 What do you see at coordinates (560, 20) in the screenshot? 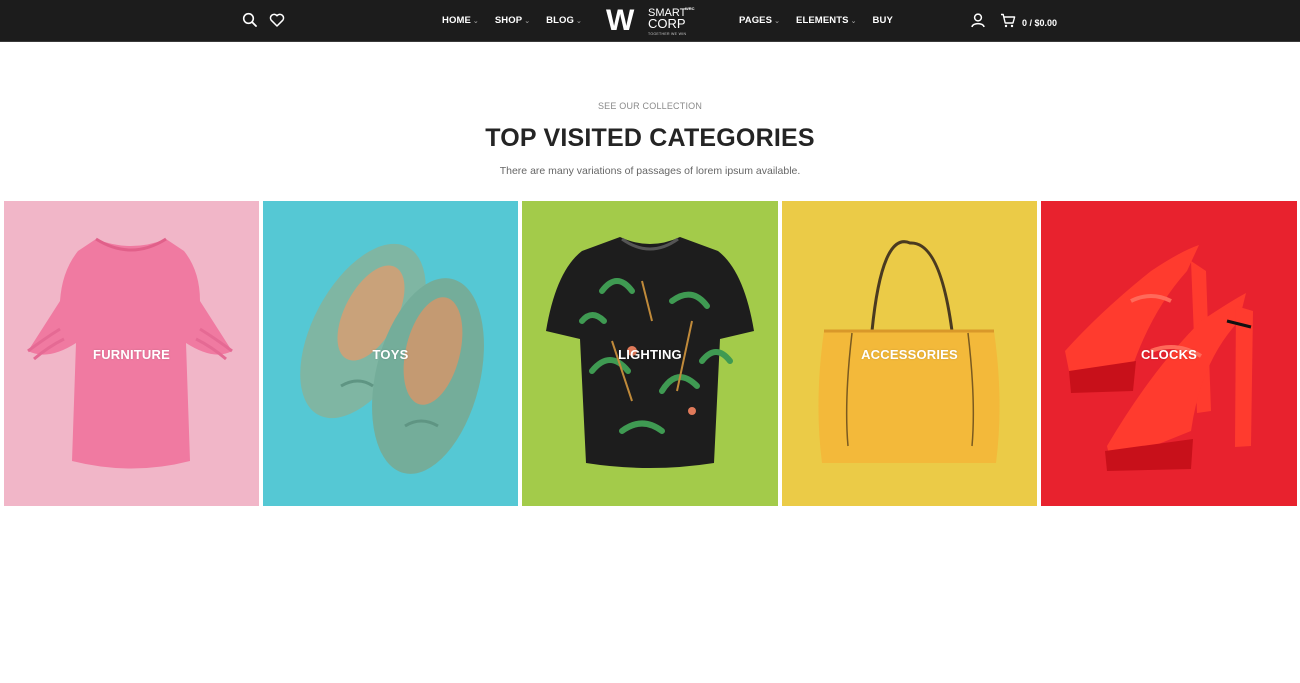
I see `nav-blog-label: BLOG` at bounding box center [560, 20].